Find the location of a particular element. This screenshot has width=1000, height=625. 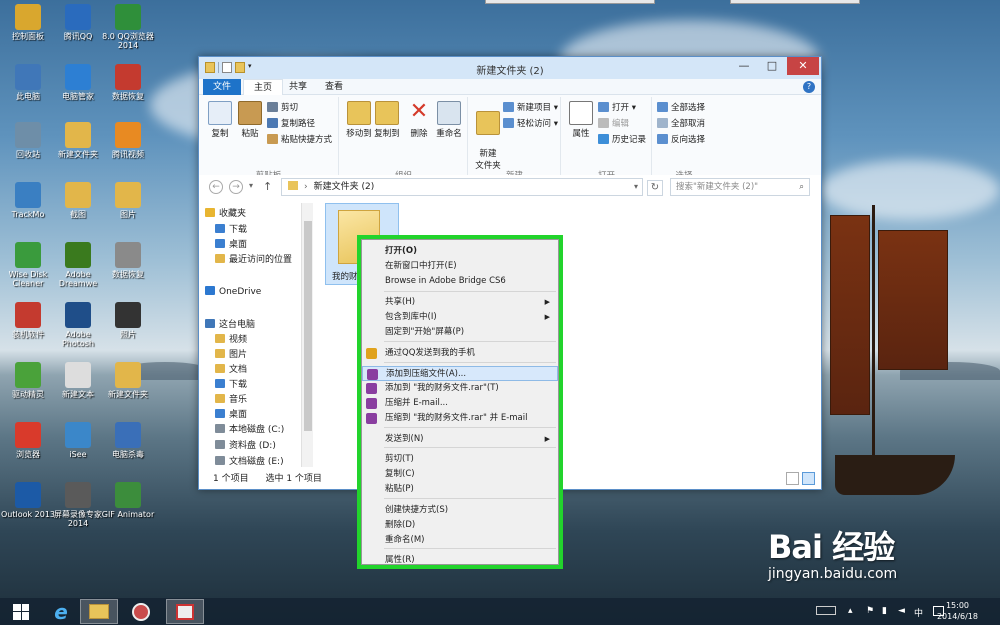

taskbar-explorer is located at coordinates (99, 611).